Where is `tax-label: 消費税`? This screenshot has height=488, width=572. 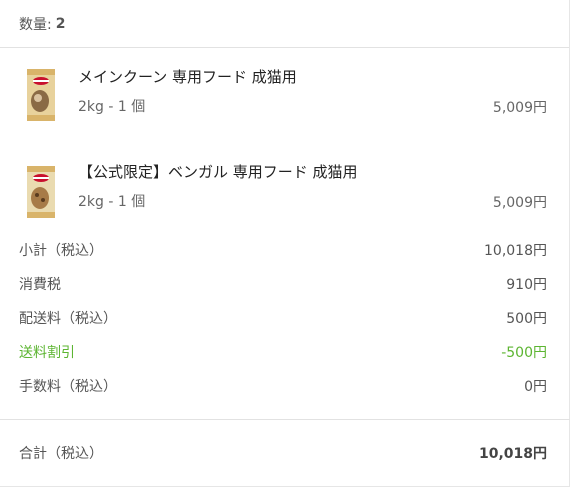 tax-label: 消費税 is located at coordinates (40, 285).